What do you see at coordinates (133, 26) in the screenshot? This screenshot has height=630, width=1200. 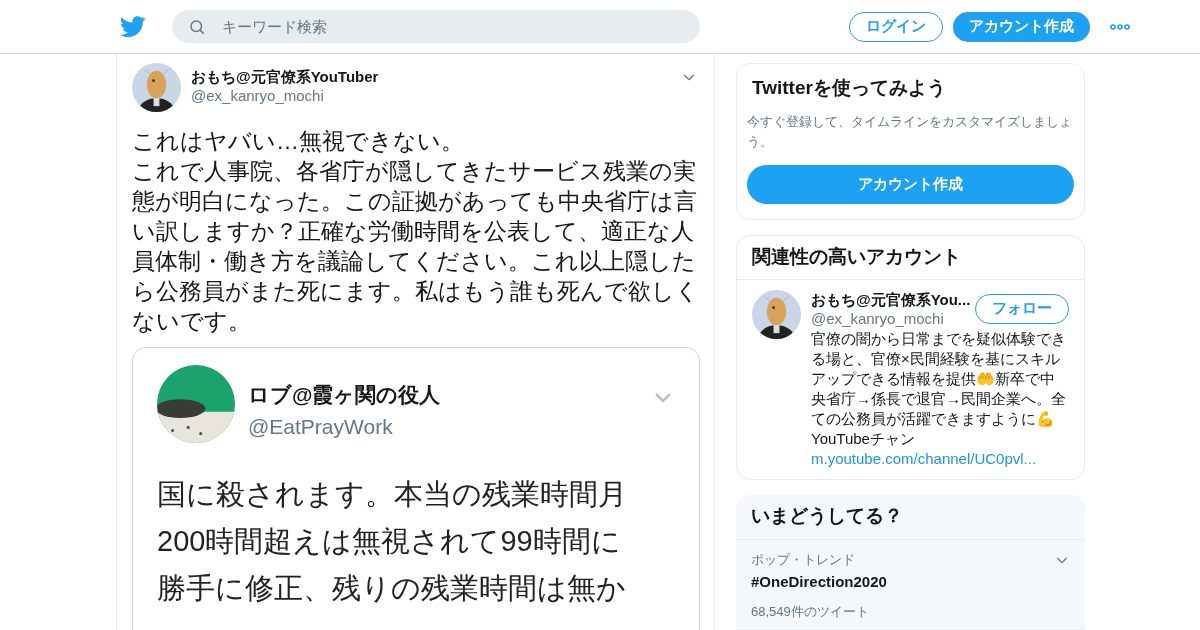 I see `bird-logo-icon` at bounding box center [133, 26].